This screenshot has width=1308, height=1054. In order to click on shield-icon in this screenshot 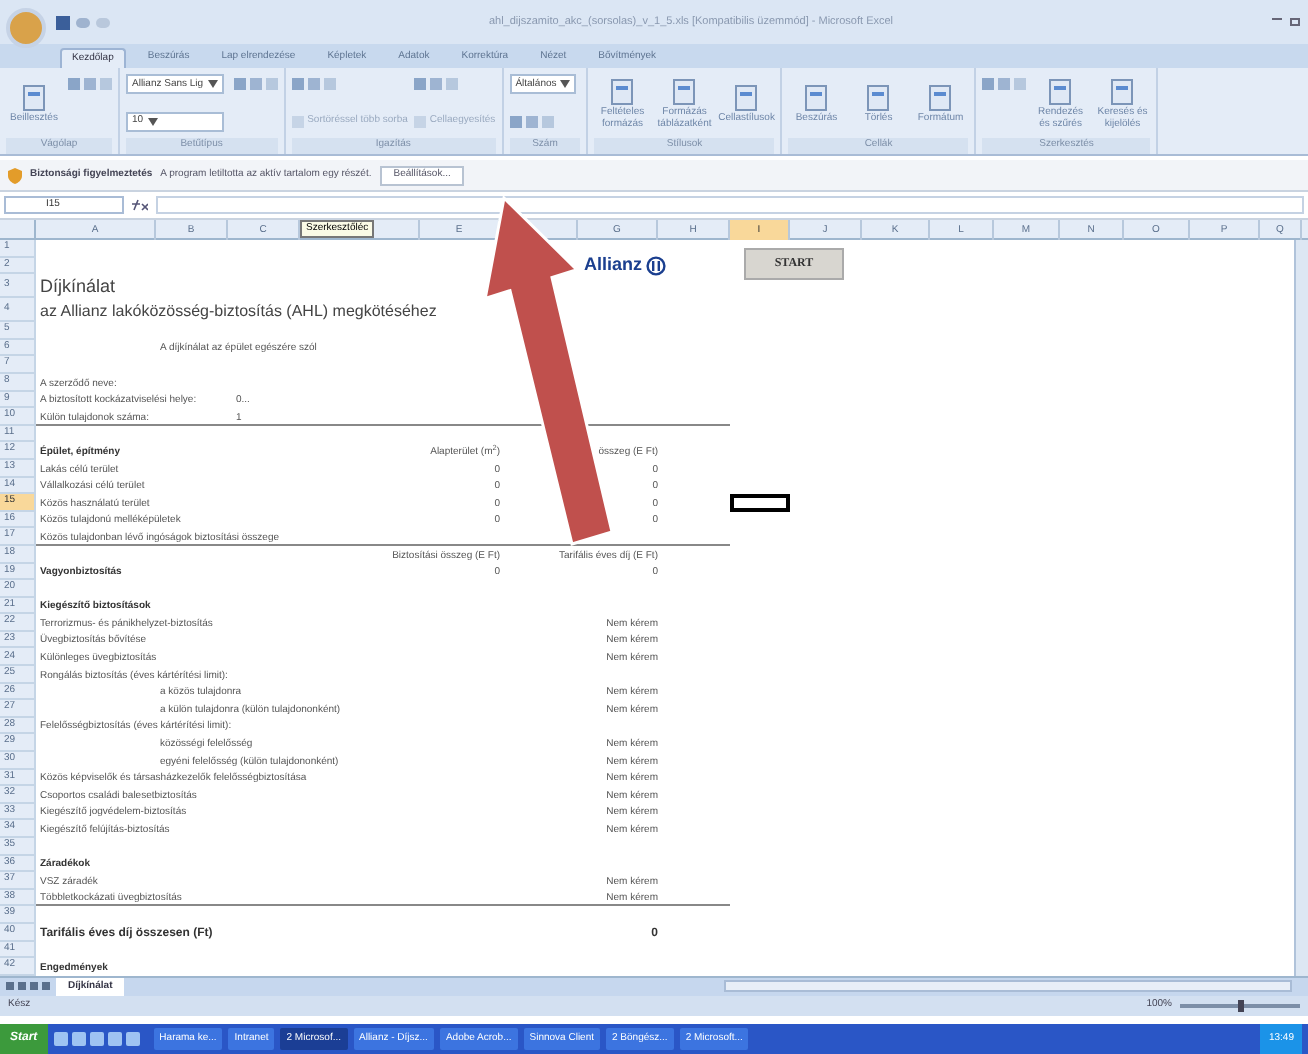, I will do `click(15, 175)`.